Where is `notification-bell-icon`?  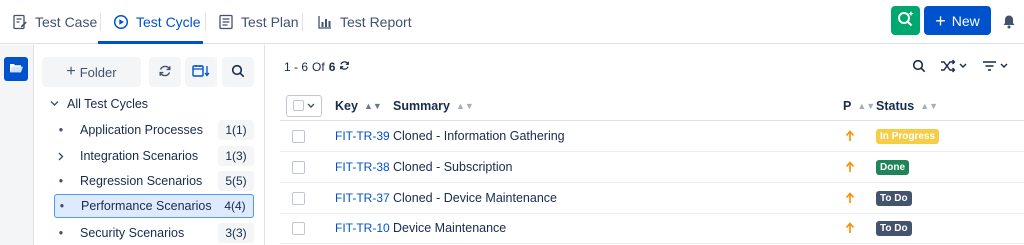 notification-bell-icon is located at coordinates (1009, 21).